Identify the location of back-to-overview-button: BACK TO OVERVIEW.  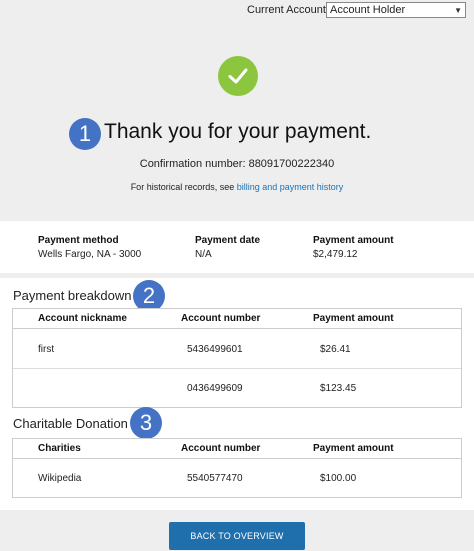
(237, 536).